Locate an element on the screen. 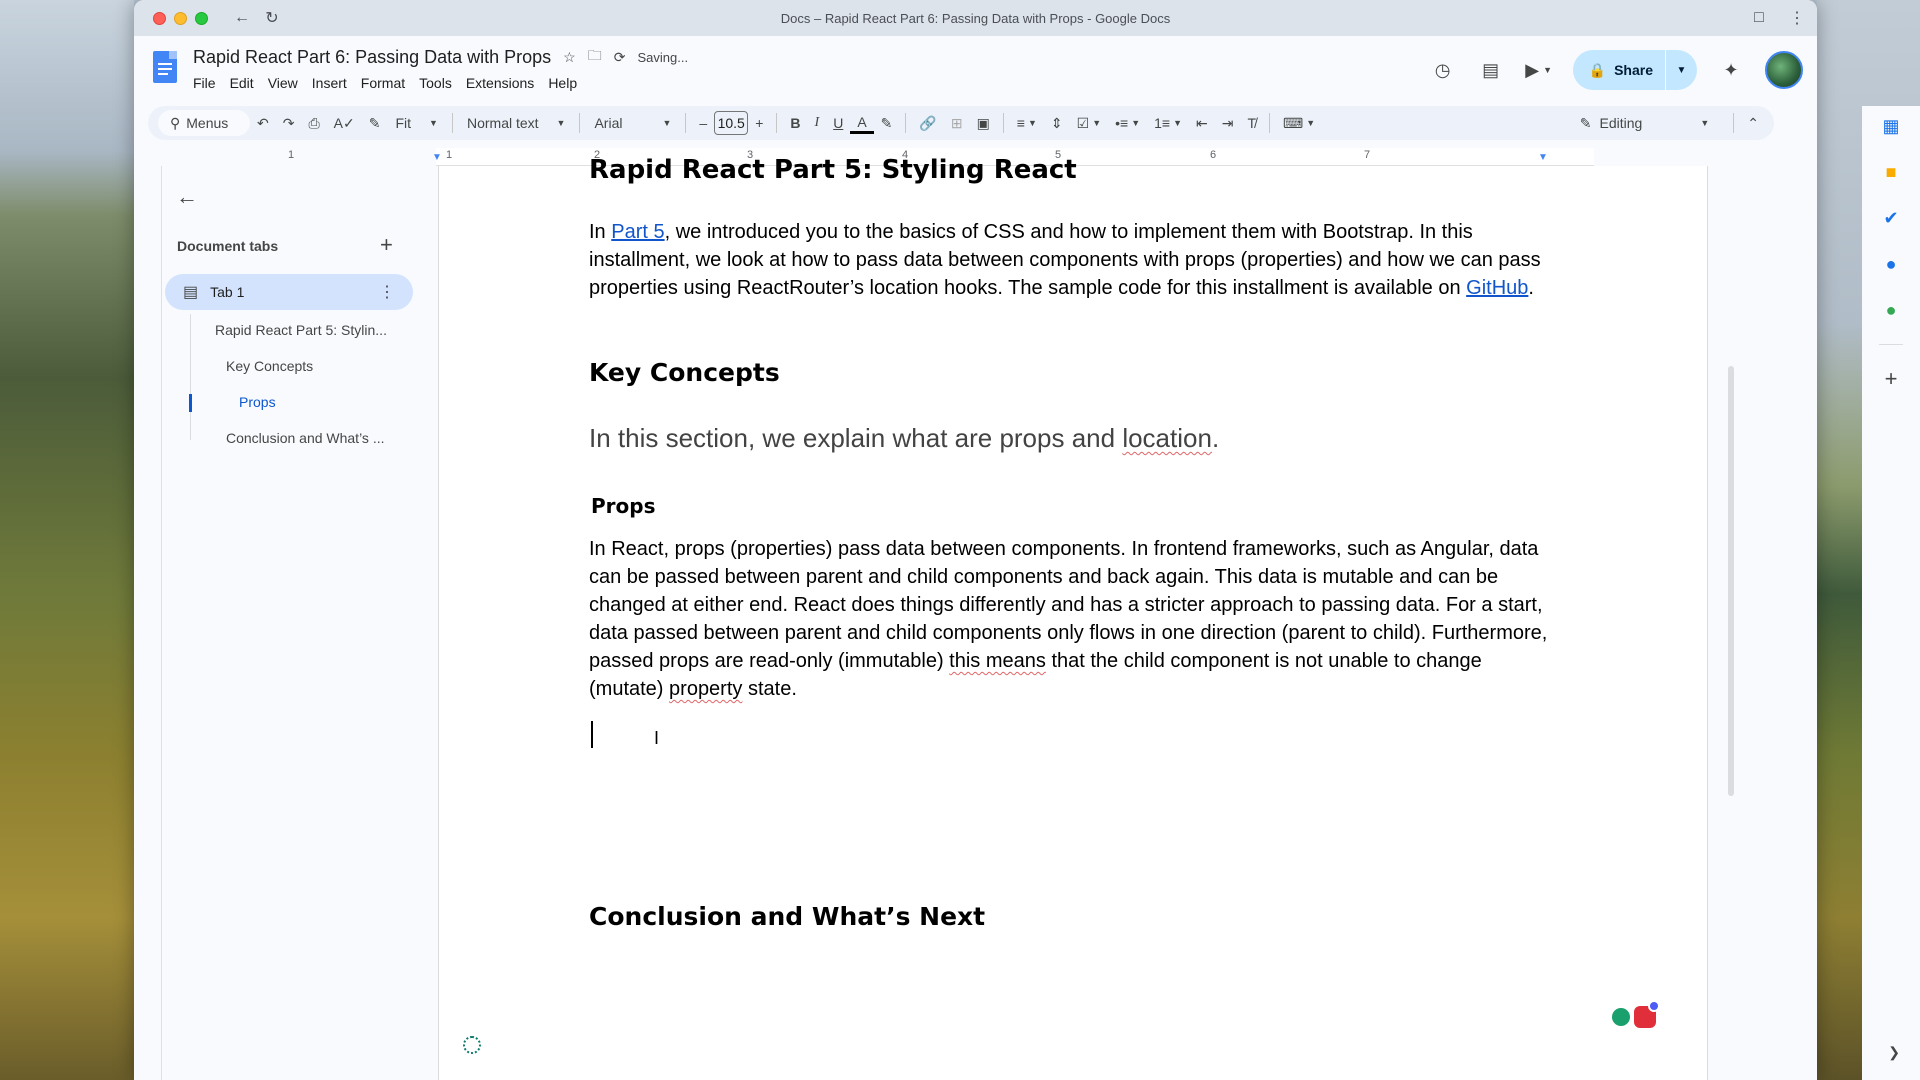 The image size is (1920, 1080). font-select: Arial ▼ is located at coordinates (632, 123).